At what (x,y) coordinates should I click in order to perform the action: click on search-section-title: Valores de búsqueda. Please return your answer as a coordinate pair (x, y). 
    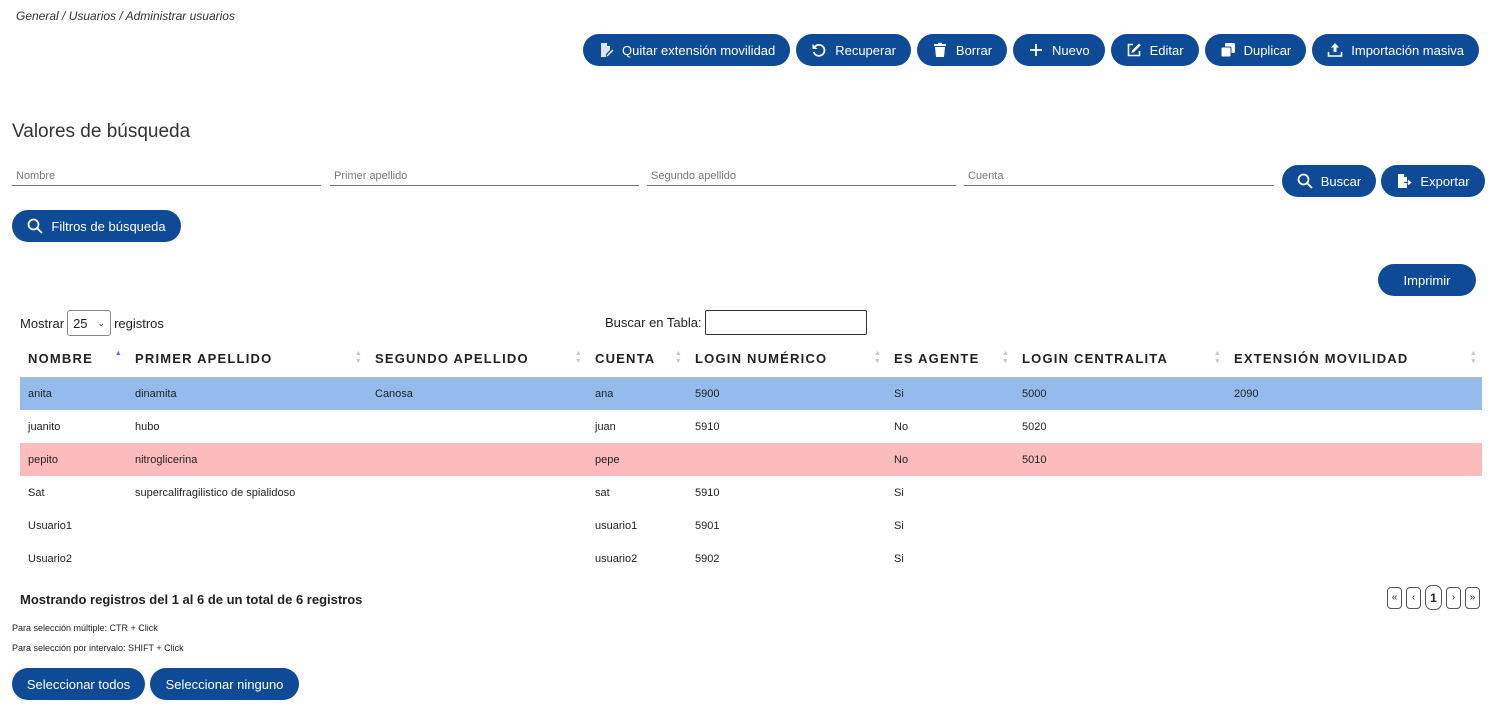
    Looking at the image, I should click on (101, 131).